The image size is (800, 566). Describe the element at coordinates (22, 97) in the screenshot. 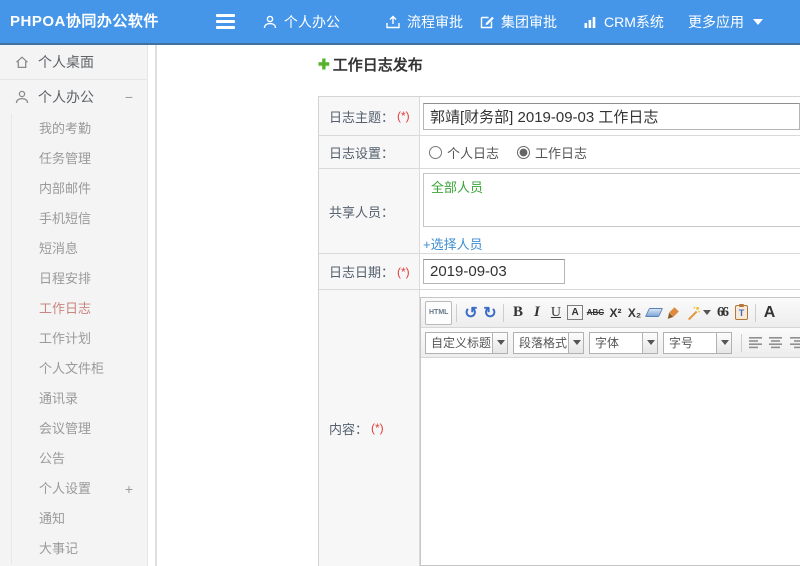

I see `user-icon` at that location.